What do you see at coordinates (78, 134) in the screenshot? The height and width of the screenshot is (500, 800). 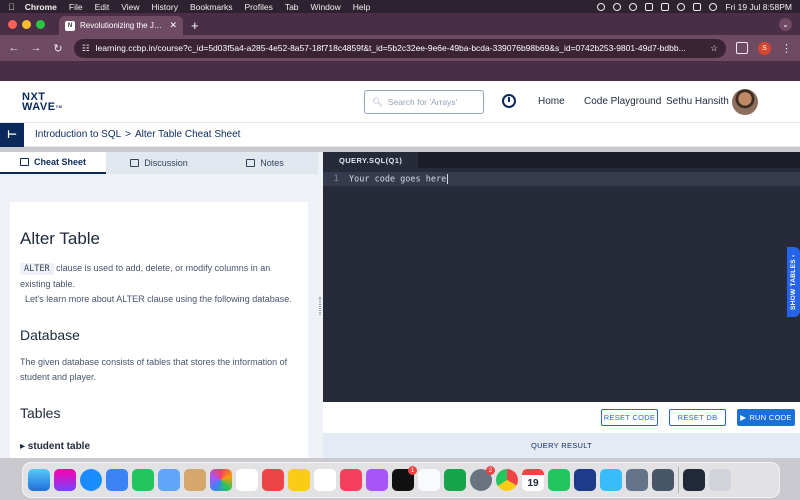 I see `breadcrumb-course: Introduction to SQL` at bounding box center [78, 134].